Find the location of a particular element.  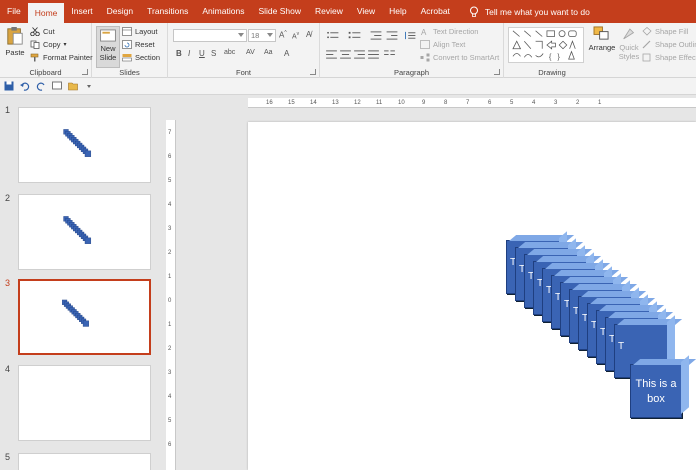

redo-icon is located at coordinates (41, 86).